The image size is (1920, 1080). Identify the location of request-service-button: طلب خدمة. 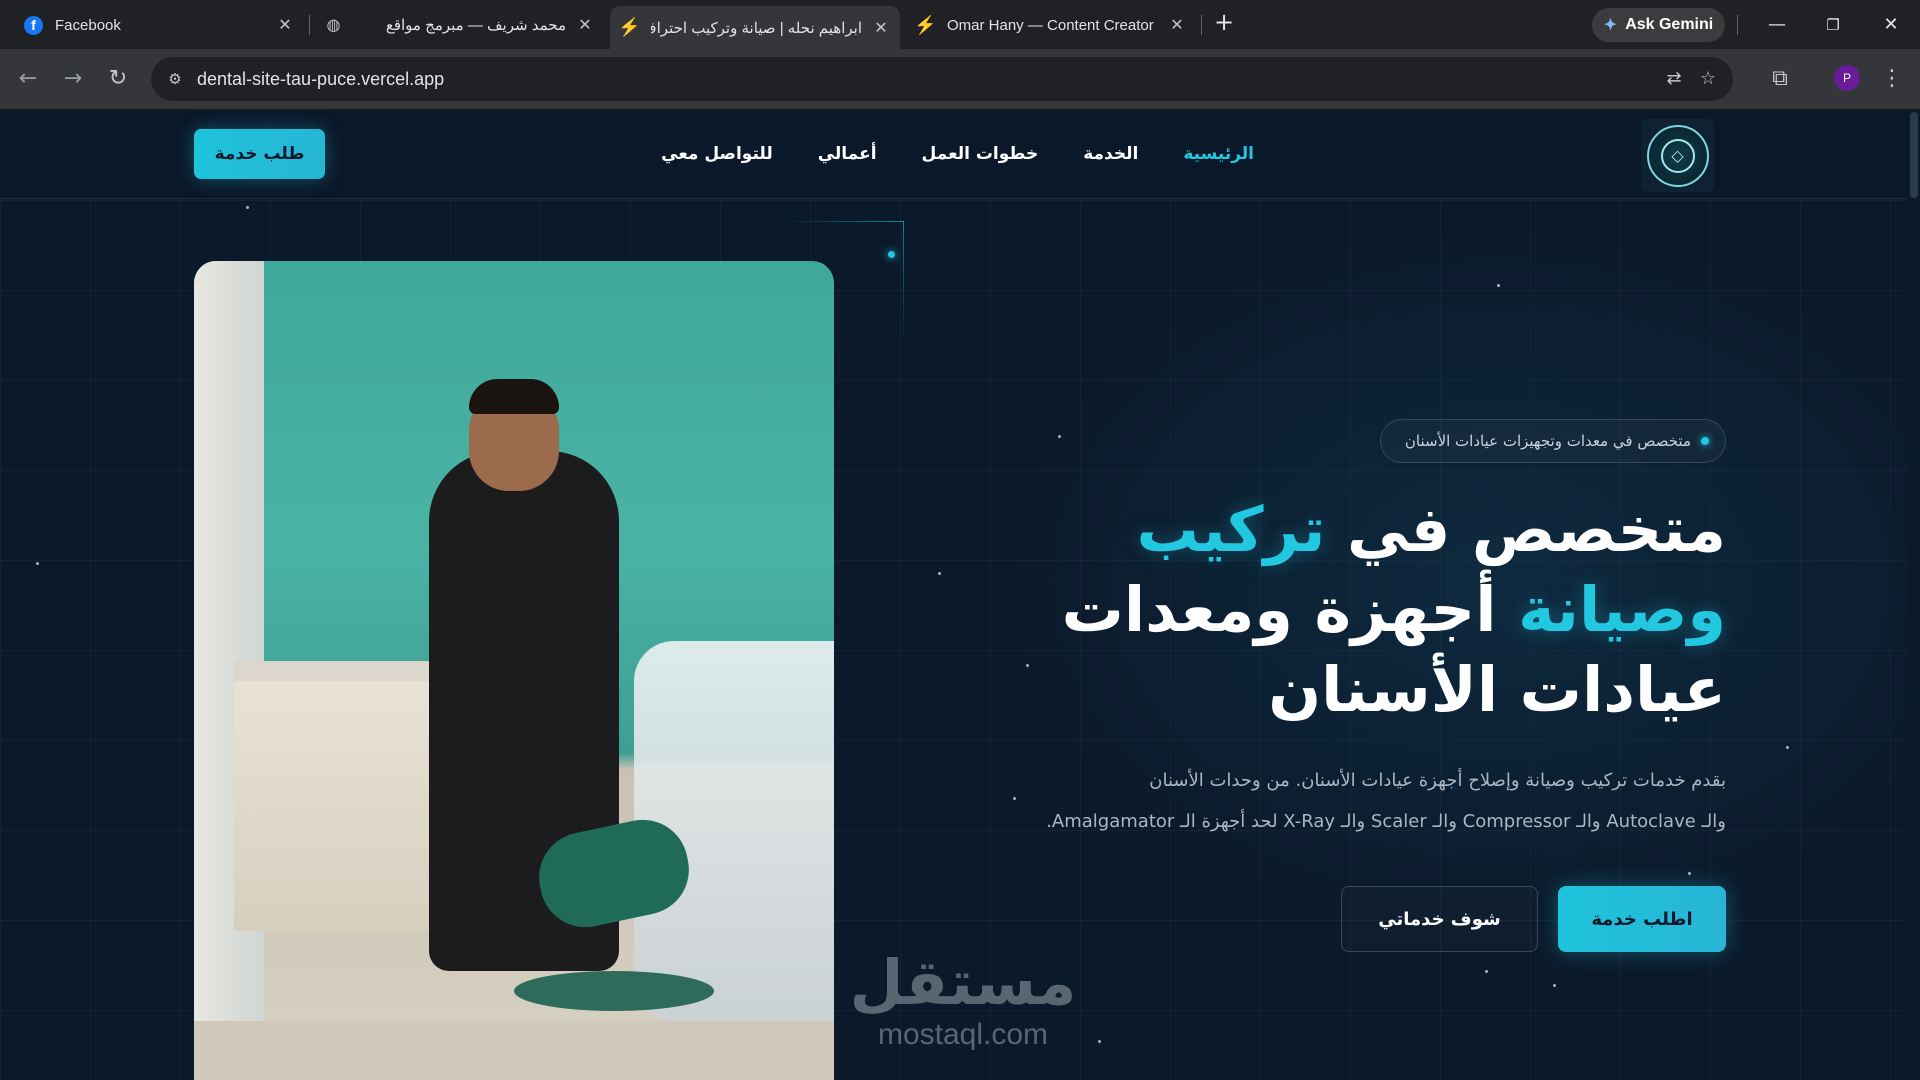
(259, 154).